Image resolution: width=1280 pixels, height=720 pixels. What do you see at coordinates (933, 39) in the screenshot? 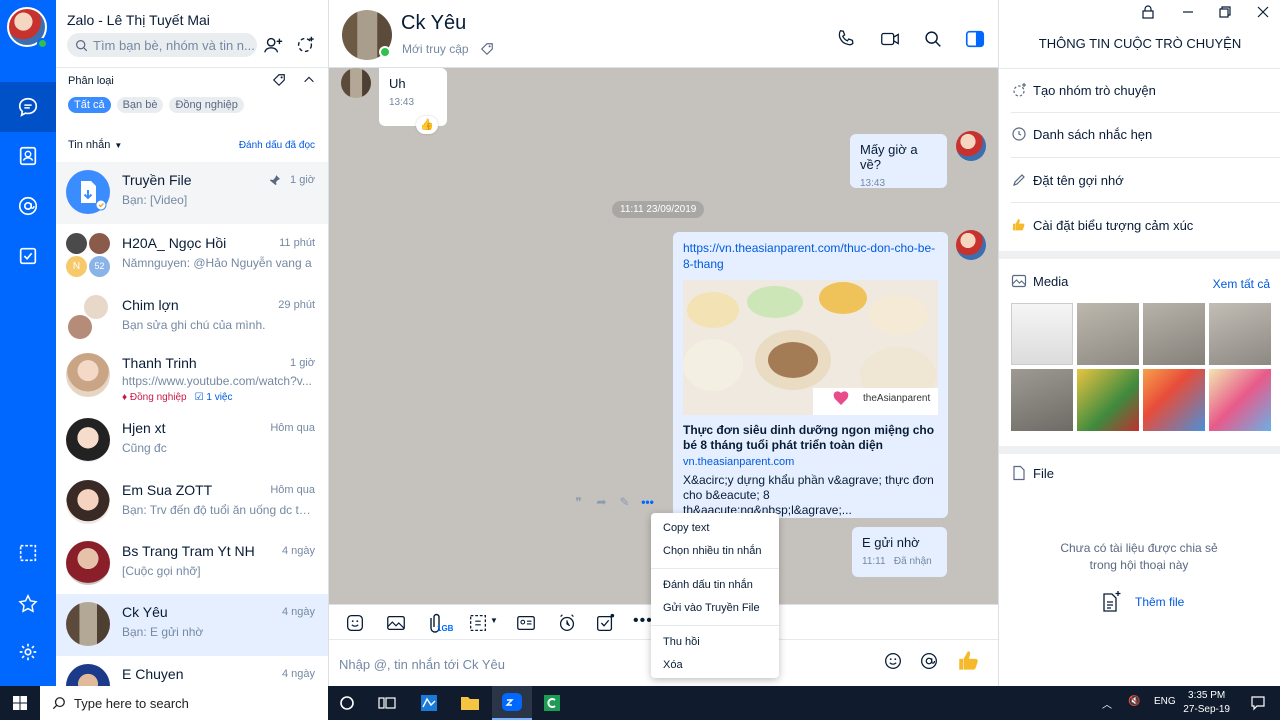
I see `search-icon` at bounding box center [933, 39].